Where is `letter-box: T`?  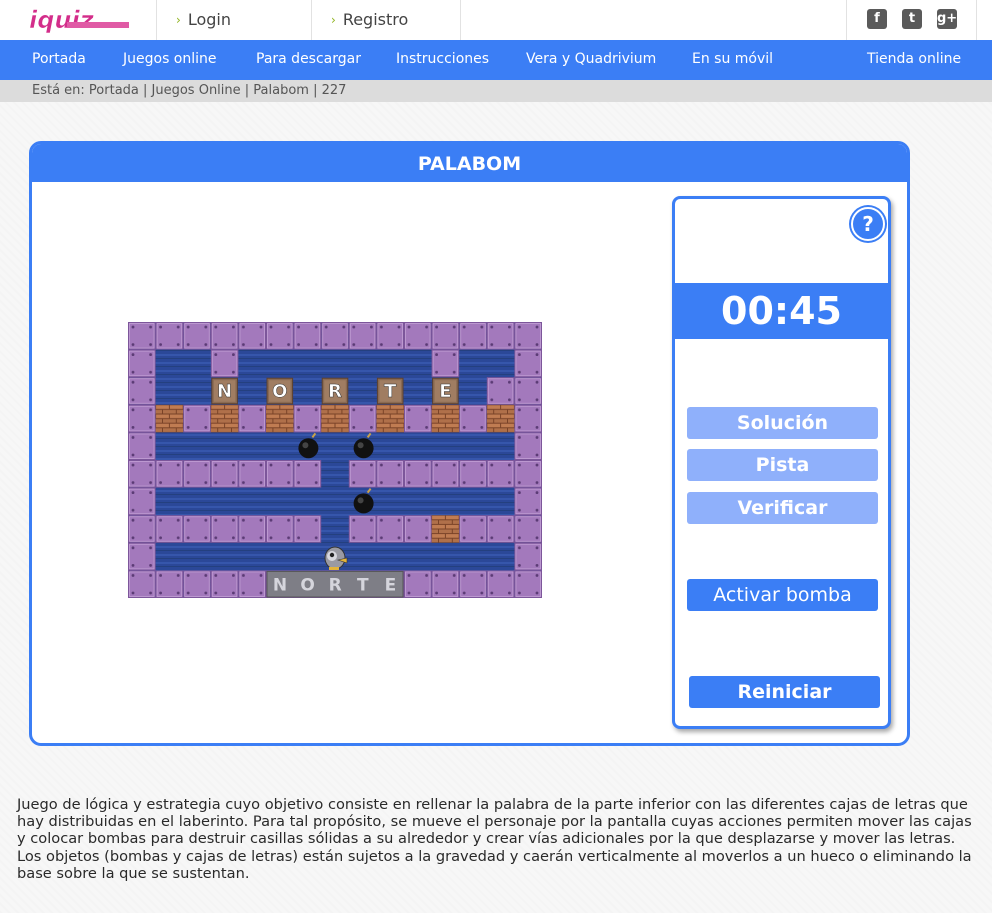
letter-box: T is located at coordinates (390, 391).